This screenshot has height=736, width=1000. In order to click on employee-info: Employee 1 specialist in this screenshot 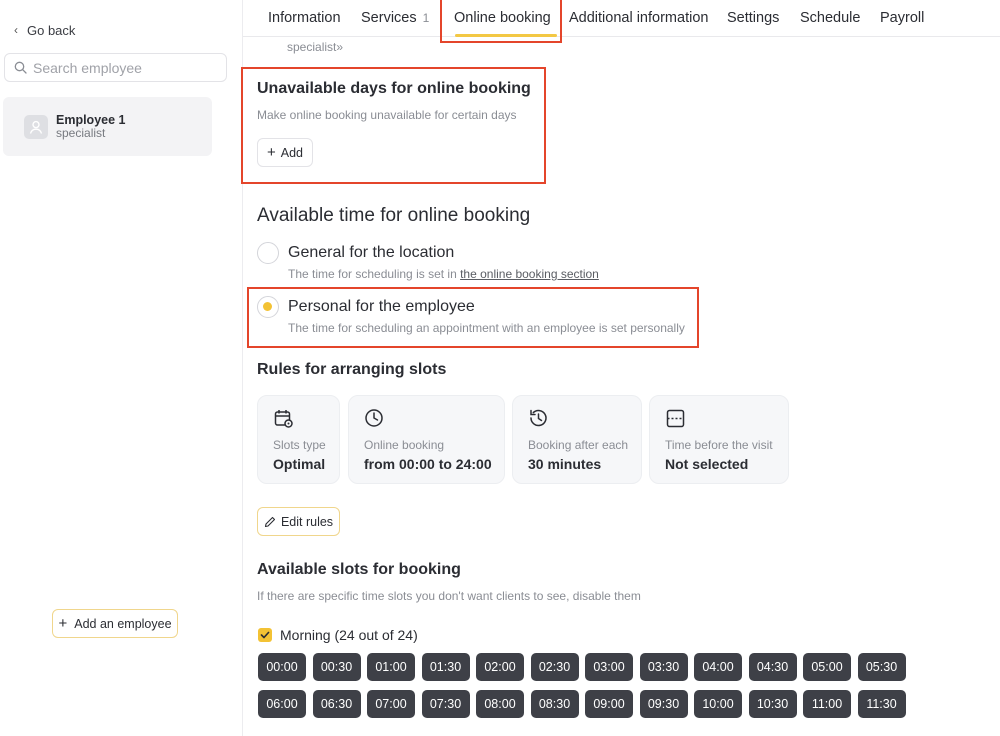, I will do `click(90, 126)`.